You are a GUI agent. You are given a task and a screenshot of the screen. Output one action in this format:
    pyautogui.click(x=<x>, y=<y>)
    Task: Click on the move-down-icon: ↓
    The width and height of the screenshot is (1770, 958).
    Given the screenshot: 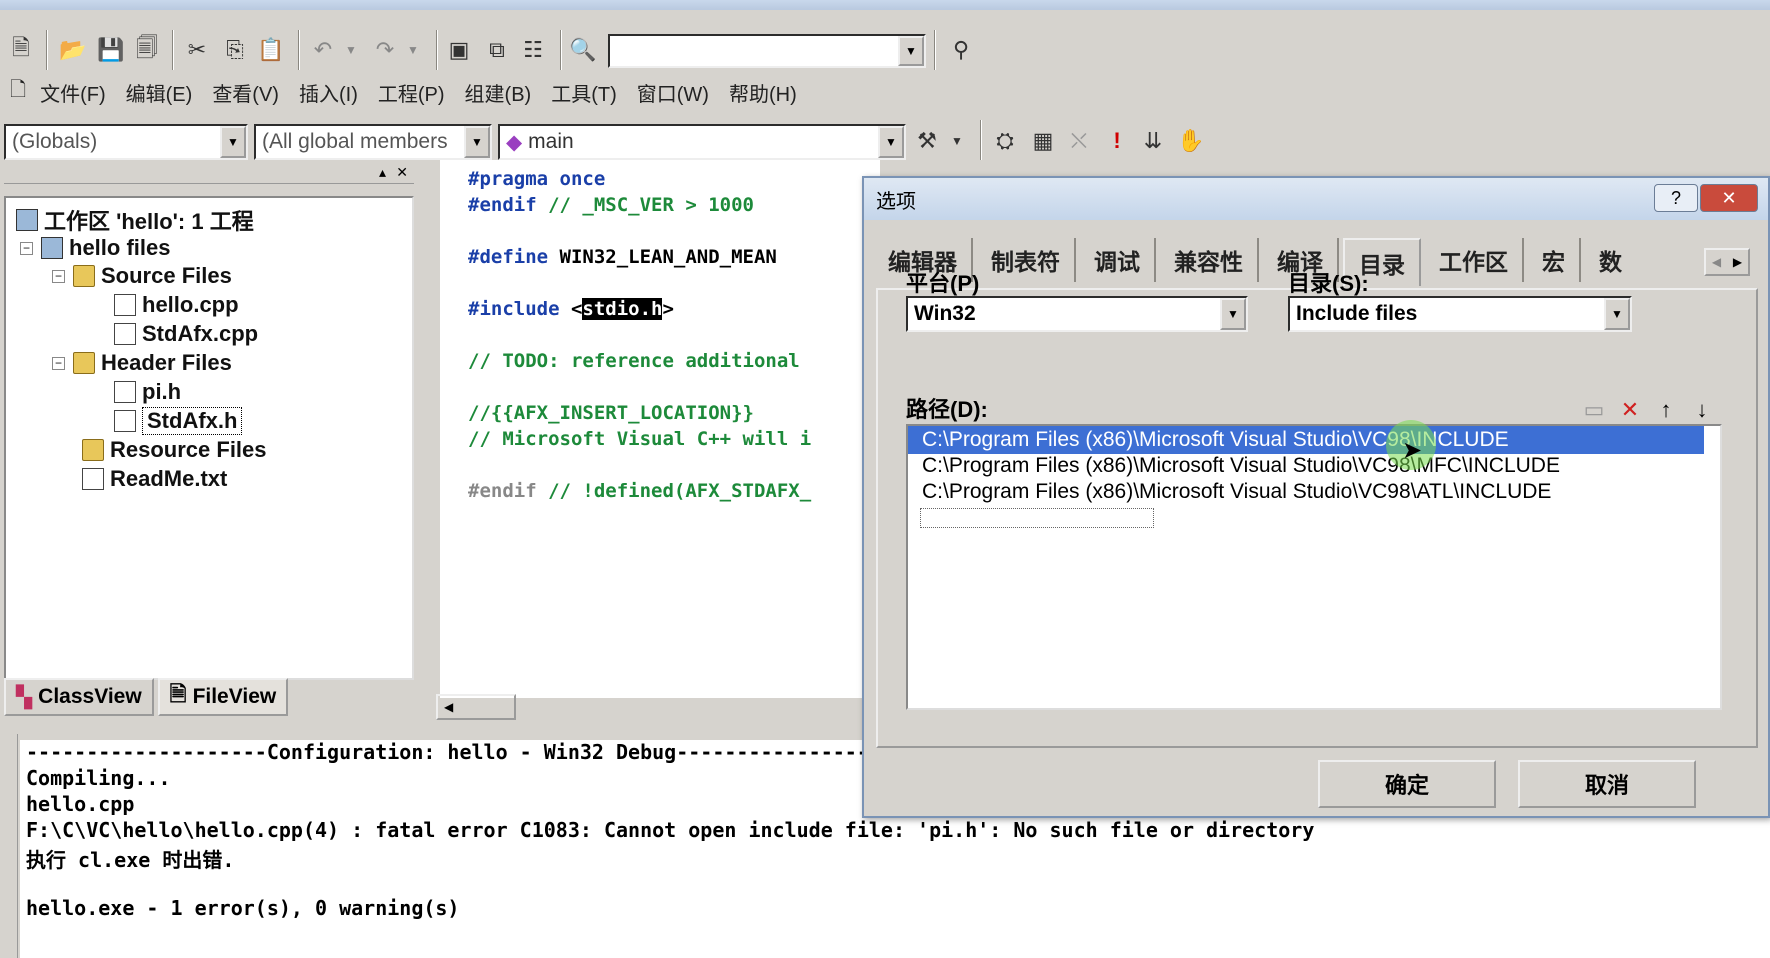 What is the action you would take?
    pyautogui.click(x=1702, y=410)
    